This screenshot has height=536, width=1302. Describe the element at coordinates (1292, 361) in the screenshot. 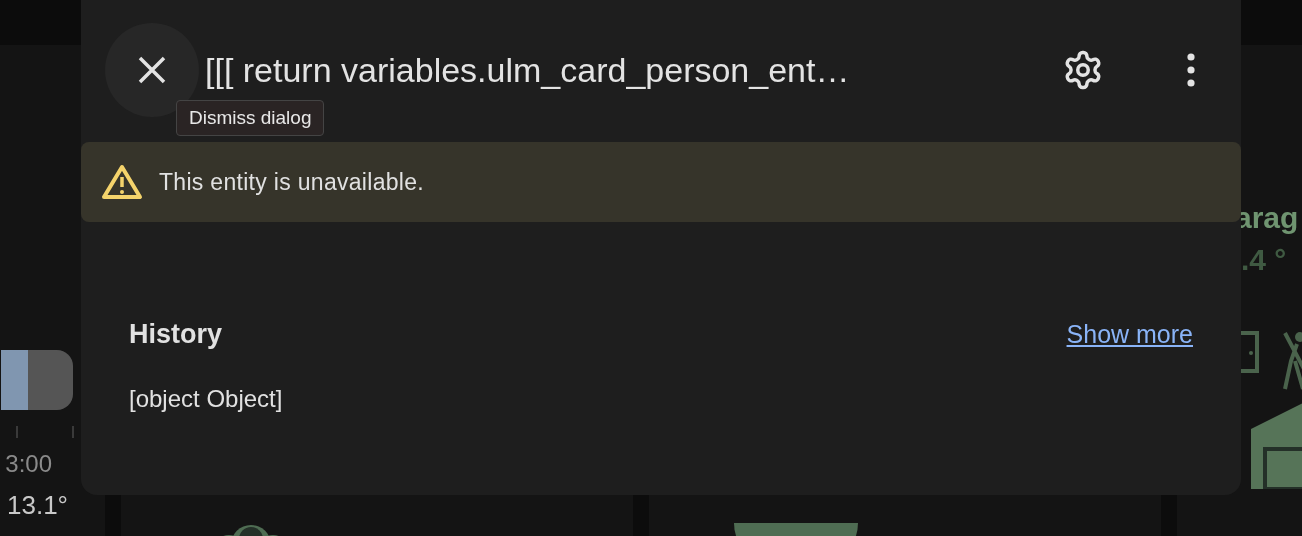

I see `walking-person-icon` at that location.